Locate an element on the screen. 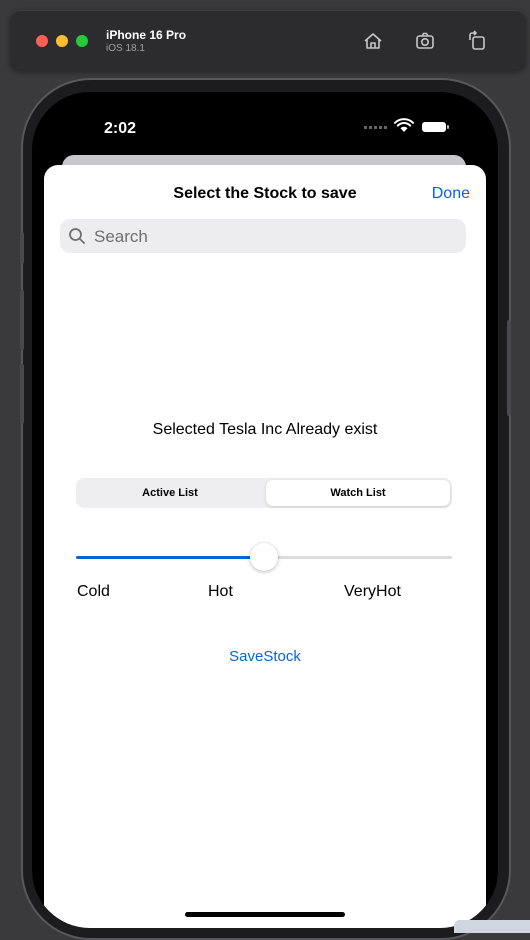 The height and width of the screenshot is (940, 530). search-icon is located at coordinates (77, 236).